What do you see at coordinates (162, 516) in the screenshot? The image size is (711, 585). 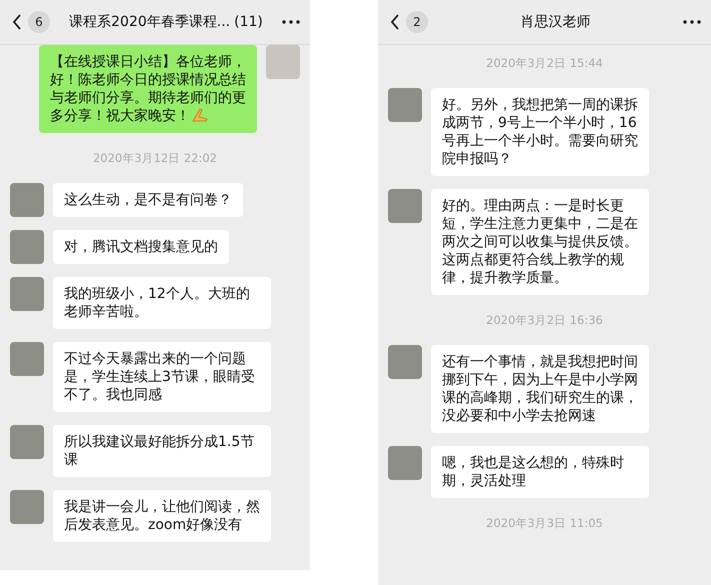 I see `message-bubble: 我是讲一会儿，让他们阅读，然后发表意见。zoom好像没有` at bounding box center [162, 516].